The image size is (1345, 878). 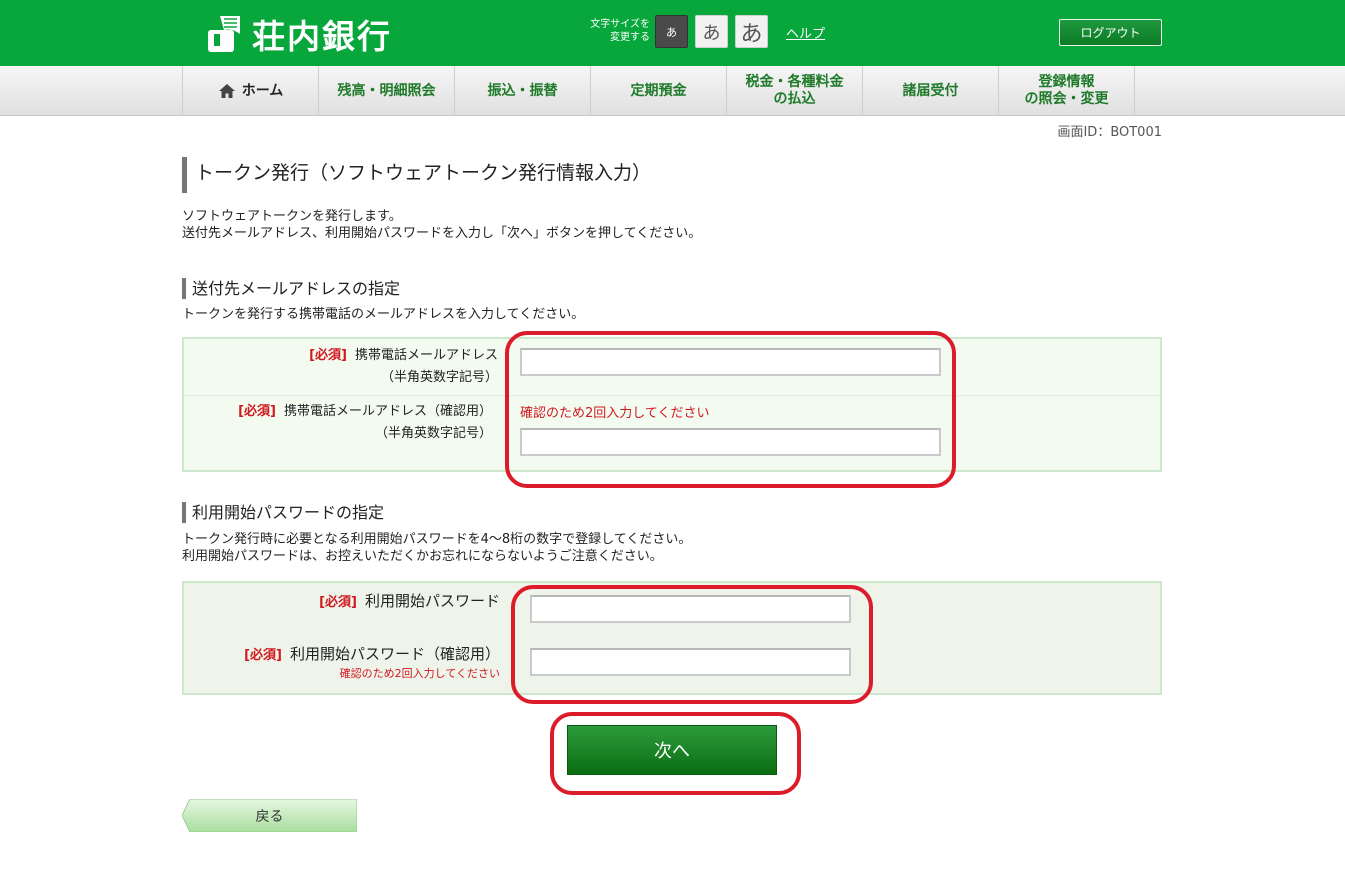 I want to click on nav-item-transfer: 振込・振替, so click(x=523, y=91).